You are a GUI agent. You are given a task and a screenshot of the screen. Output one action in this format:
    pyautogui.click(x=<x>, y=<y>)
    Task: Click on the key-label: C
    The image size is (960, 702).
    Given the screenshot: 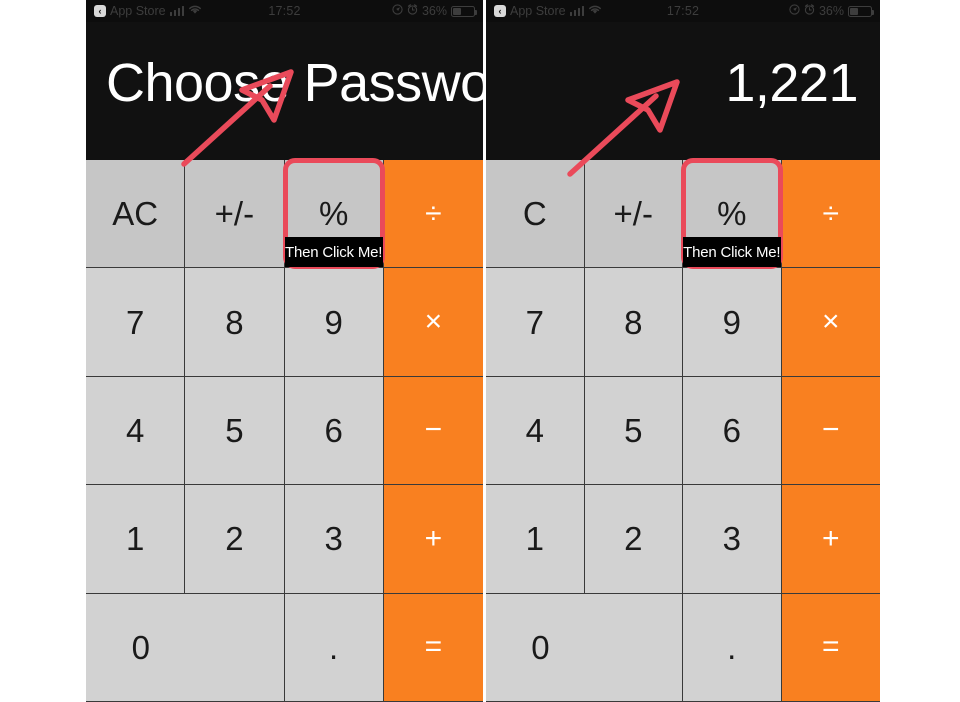 What is the action you would take?
    pyautogui.click(x=534, y=214)
    